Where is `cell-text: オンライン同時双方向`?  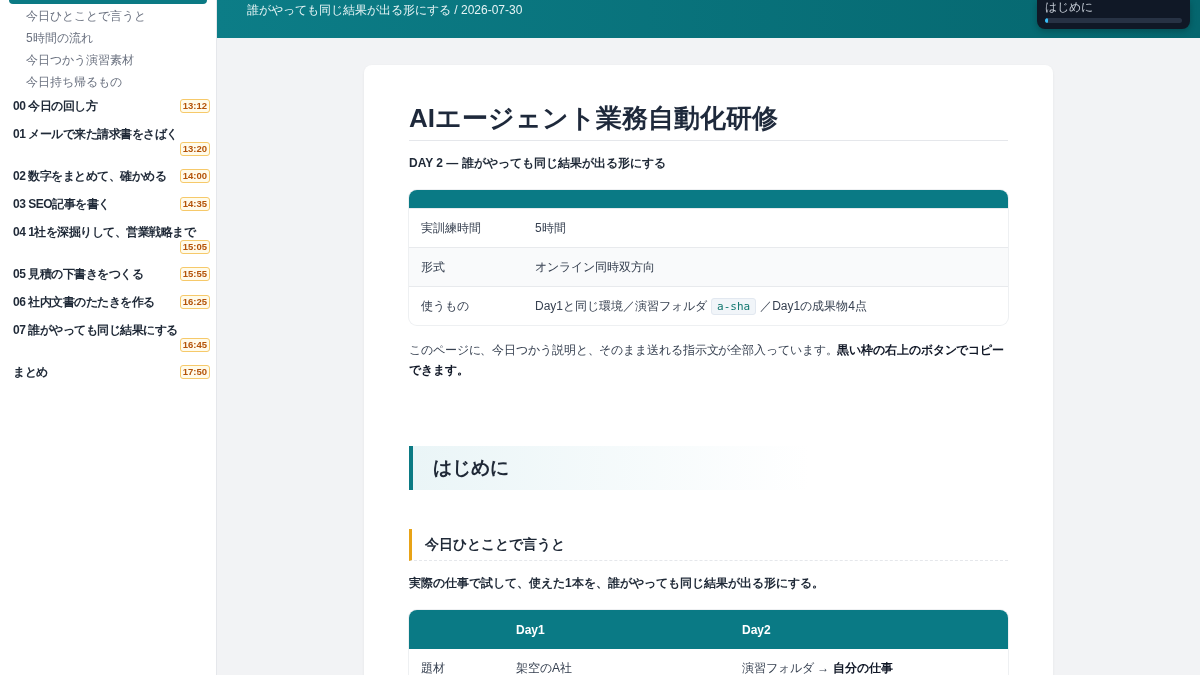 cell-text: オンライン同時双方向 is located at coordinates (595, 267).